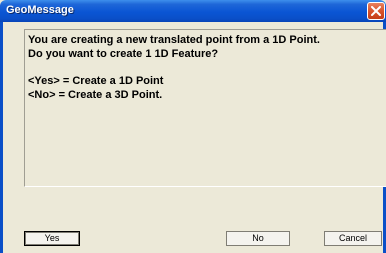  I want to click on close-icon, so click(376, 11).